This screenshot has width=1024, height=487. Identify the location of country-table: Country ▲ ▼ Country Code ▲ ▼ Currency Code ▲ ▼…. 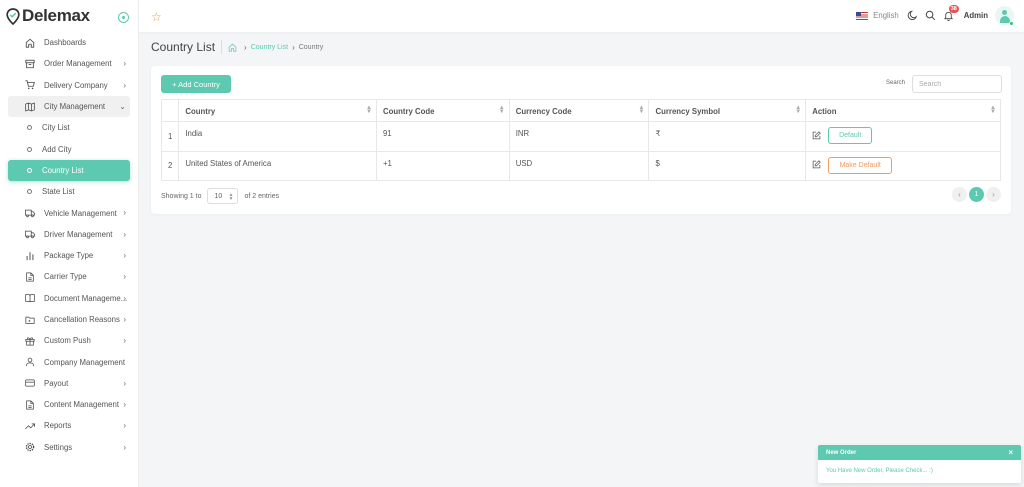
(580, 140).